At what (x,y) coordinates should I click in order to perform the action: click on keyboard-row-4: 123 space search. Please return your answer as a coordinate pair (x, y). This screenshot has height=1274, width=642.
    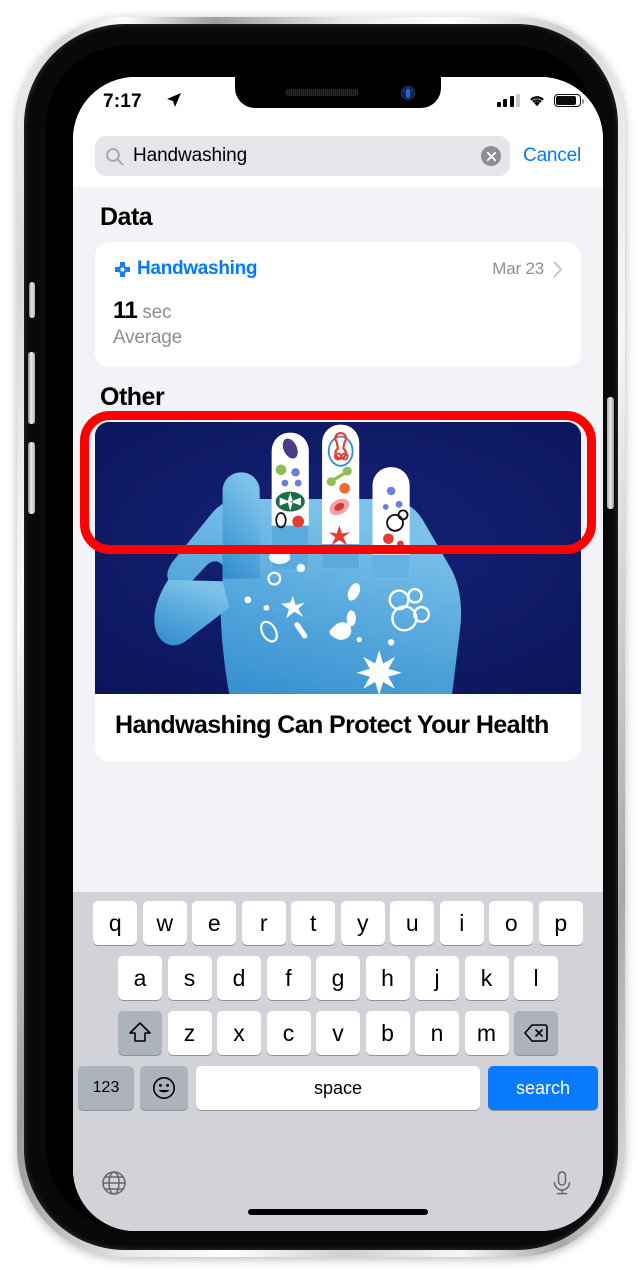
    Looking at the image, I should click on (338, 1088).